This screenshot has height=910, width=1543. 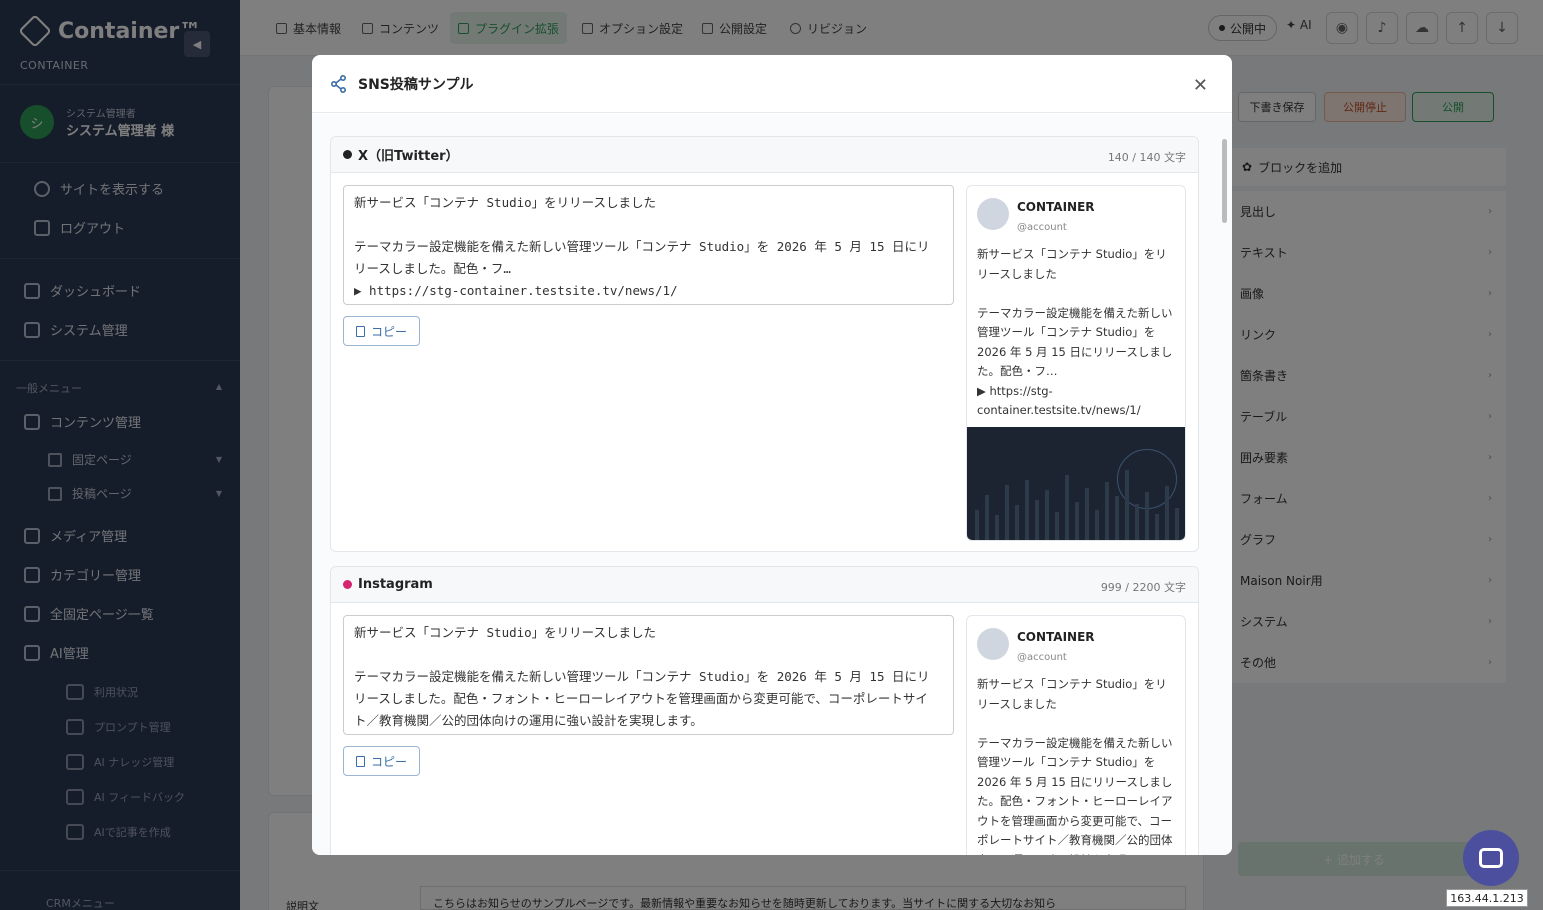 What do you see at coordinates (338, 83) in the screenshot?
I see `share-icon` at bounding box center [338, 83].